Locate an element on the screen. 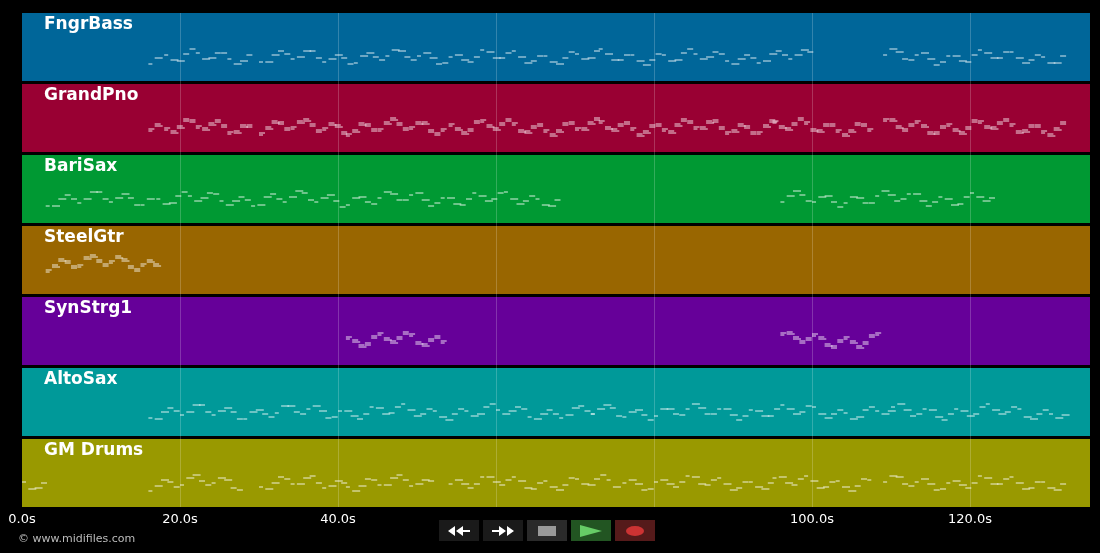 This screenshot has height=553, width=1100. record-icon is located at coordinates (635, 530).